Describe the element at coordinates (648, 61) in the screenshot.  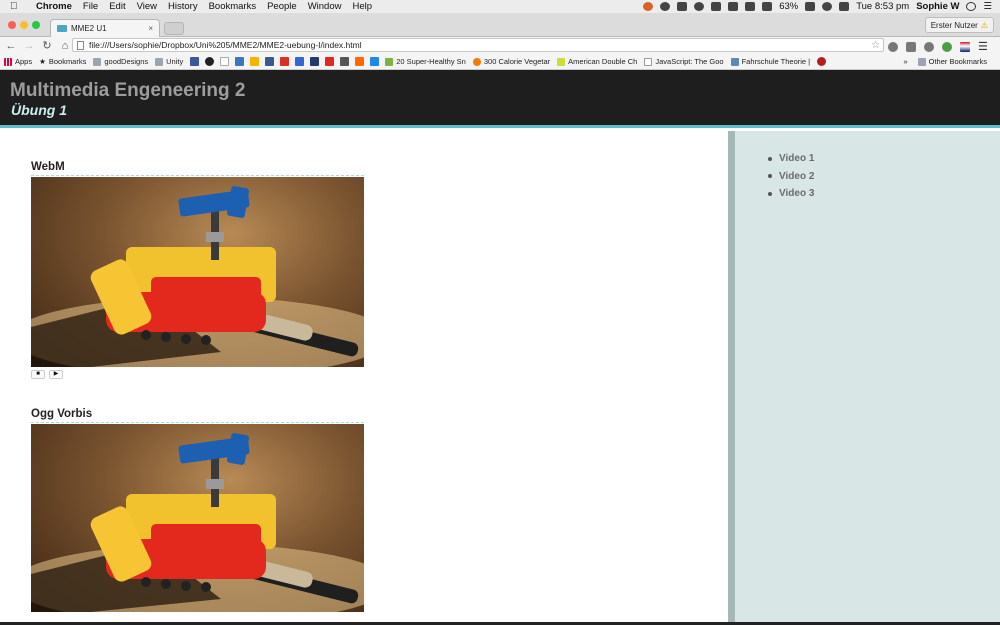
I see `amazon-icon` at that location.